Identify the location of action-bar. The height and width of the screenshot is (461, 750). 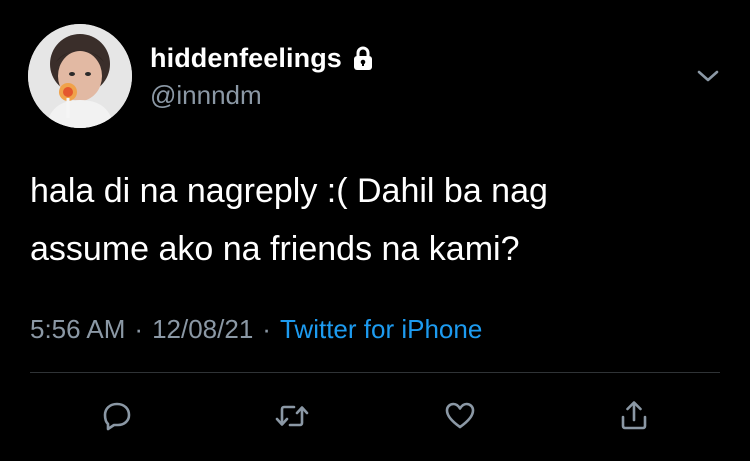
(375, 416).